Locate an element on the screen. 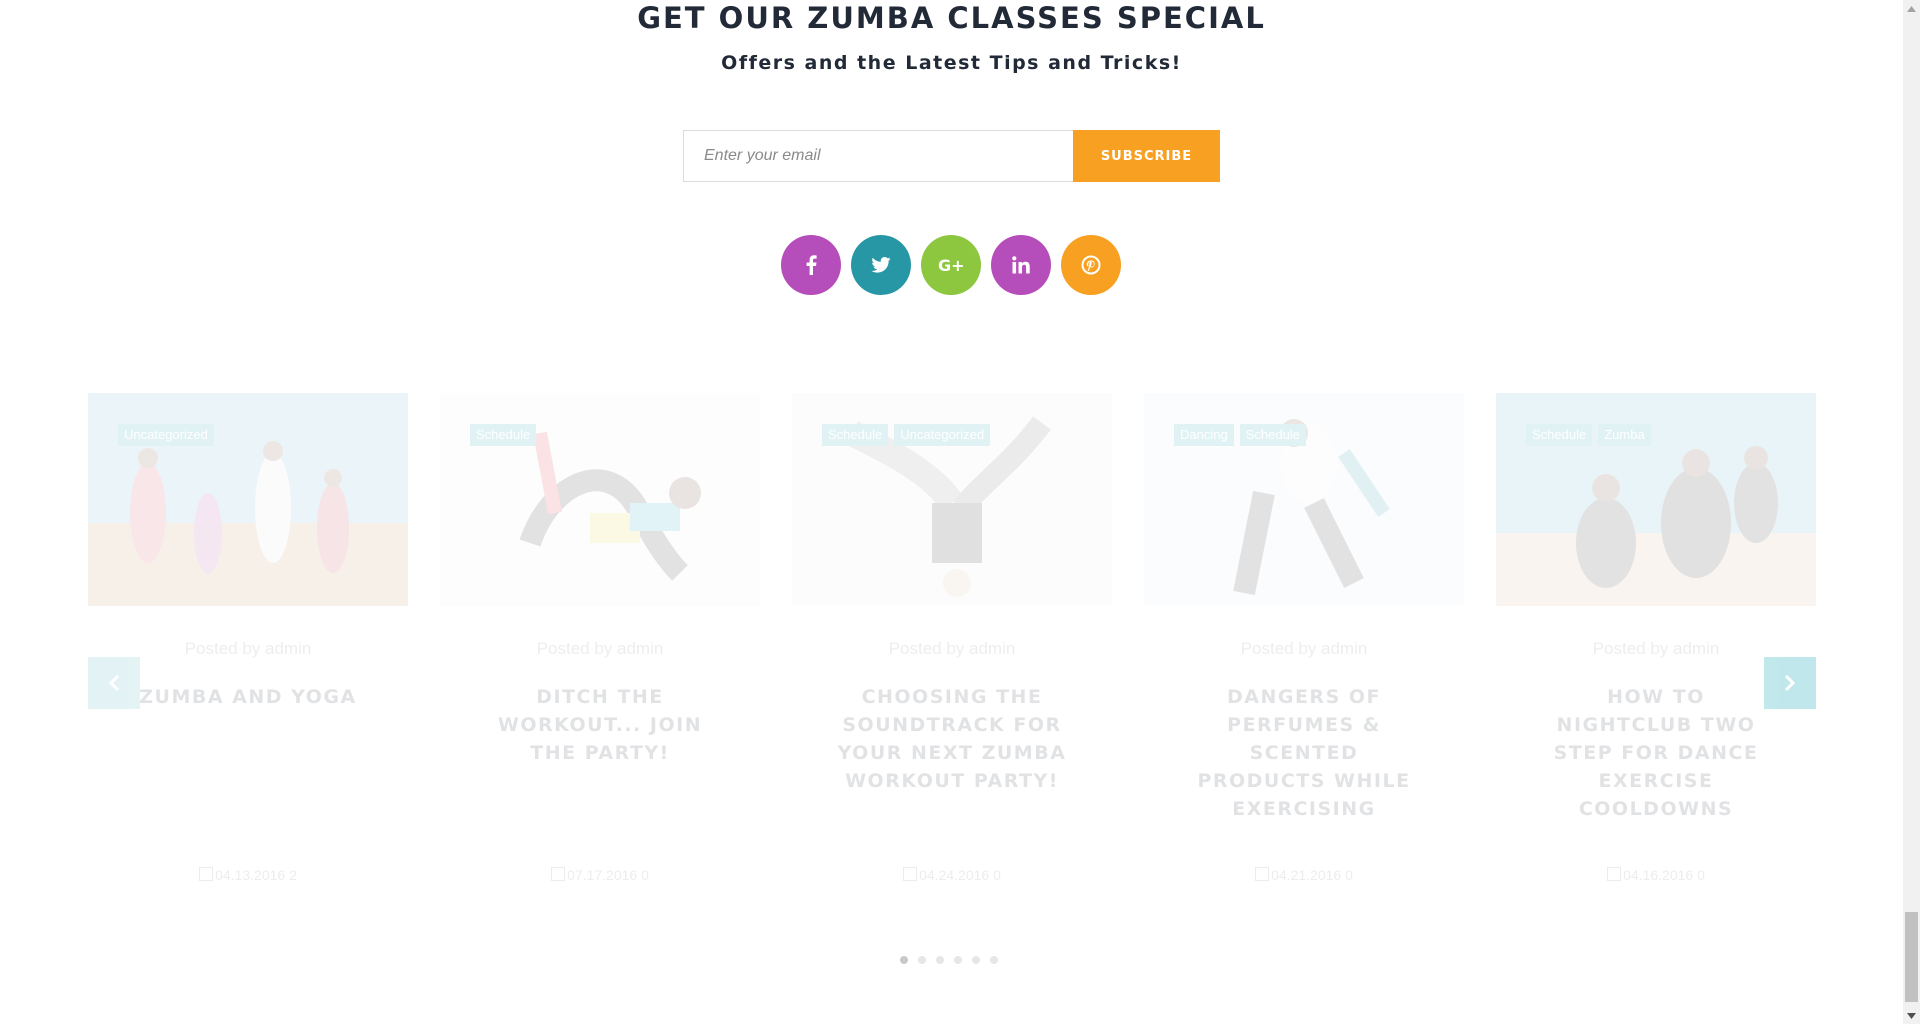 The height and width of the screenshot is (1024, 1920). post-tags: Schedule is located at coordinates (503, 435).